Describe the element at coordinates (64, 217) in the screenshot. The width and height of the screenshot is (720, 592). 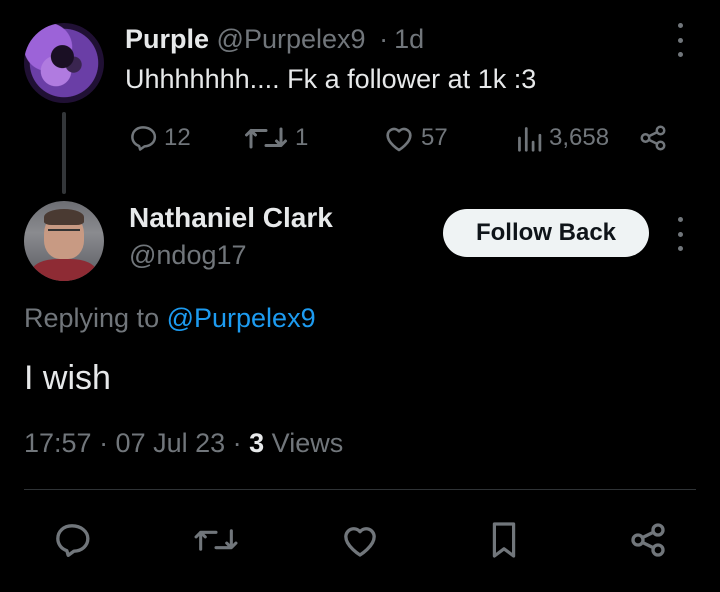
I see `avatar-hair` at that location.